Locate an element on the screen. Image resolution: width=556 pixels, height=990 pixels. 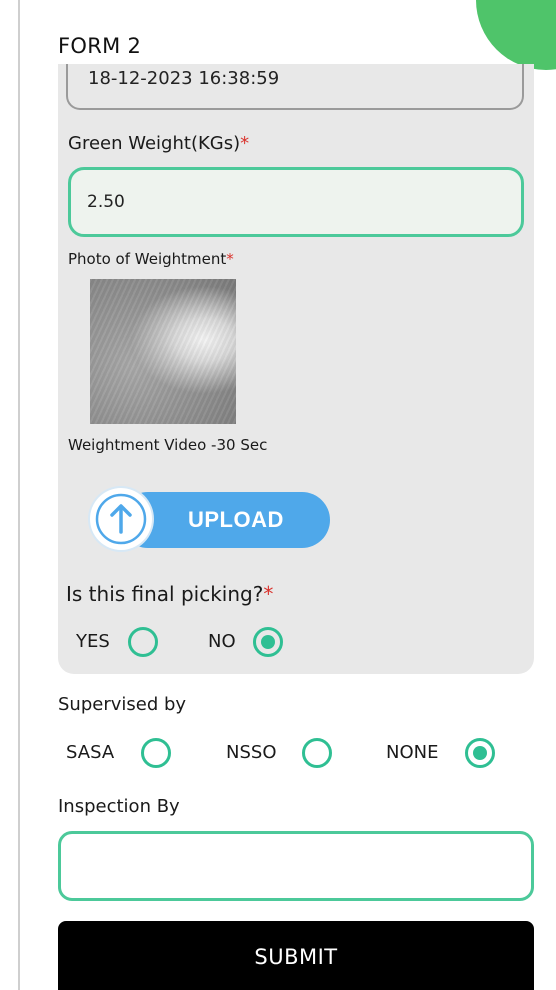
left-divider is located at coordinates (19, 495).